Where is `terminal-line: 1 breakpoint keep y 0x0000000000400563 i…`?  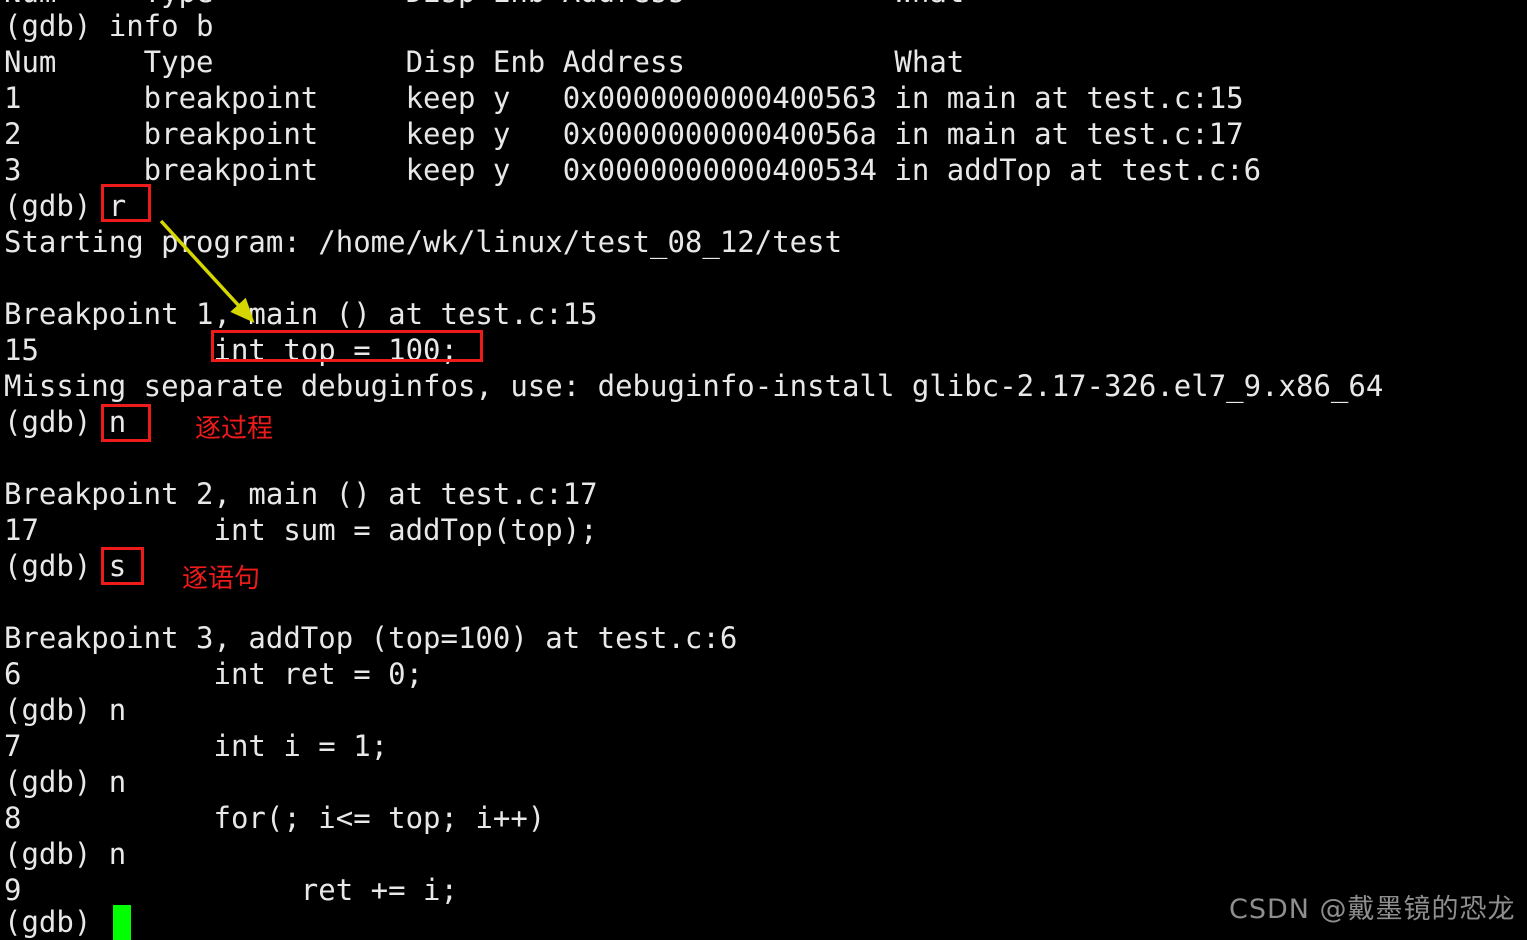 terminal-line: 1 breakpoint keep y 0x0000000000400563 i… is located at coordinates (624, 98).